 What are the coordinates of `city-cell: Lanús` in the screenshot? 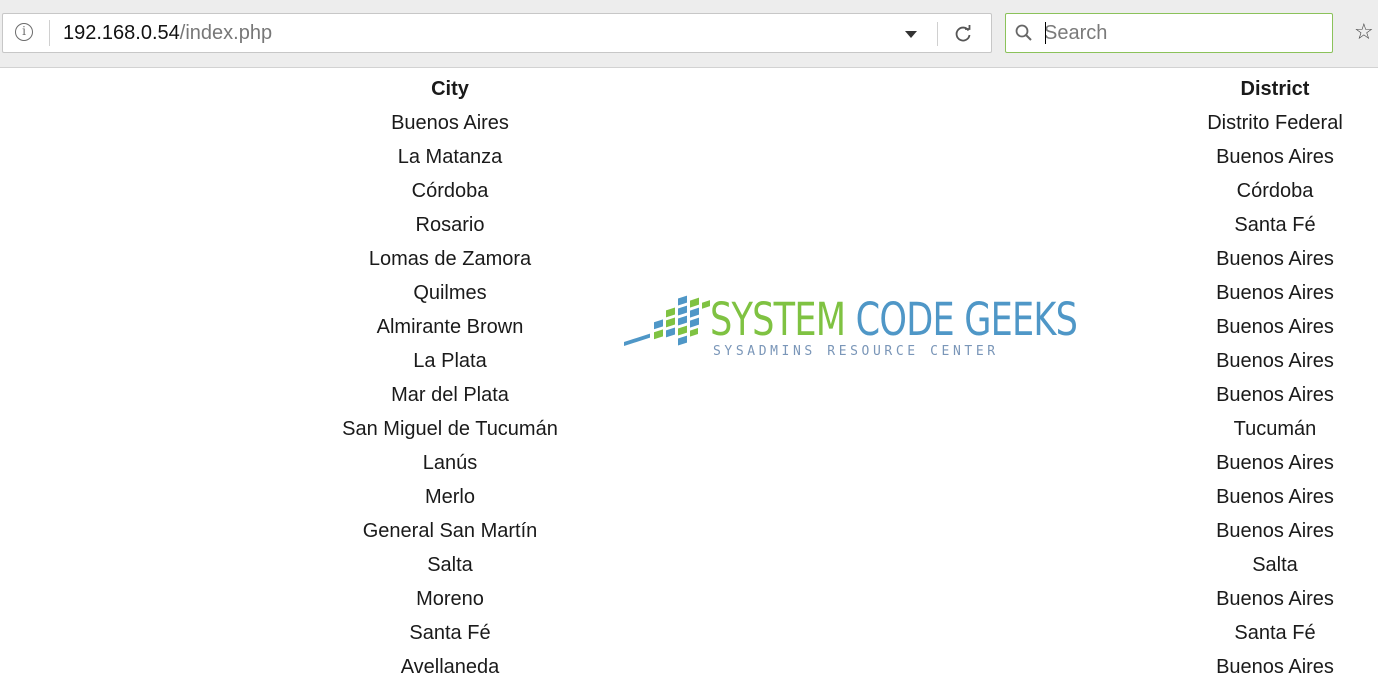 It's located at (450, 463).